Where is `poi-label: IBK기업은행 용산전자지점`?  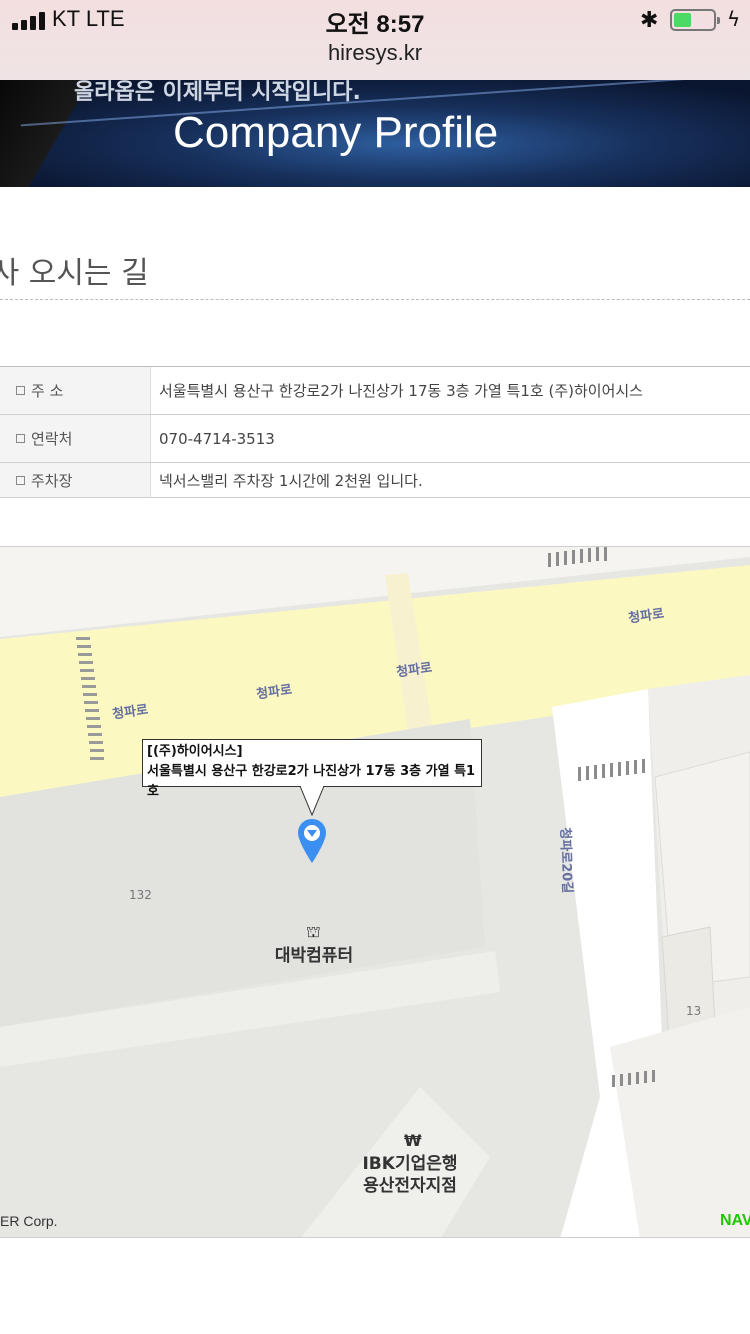 poi-label: IBK기업은행 용산전자지점 is located at coordinates (410, 1175).